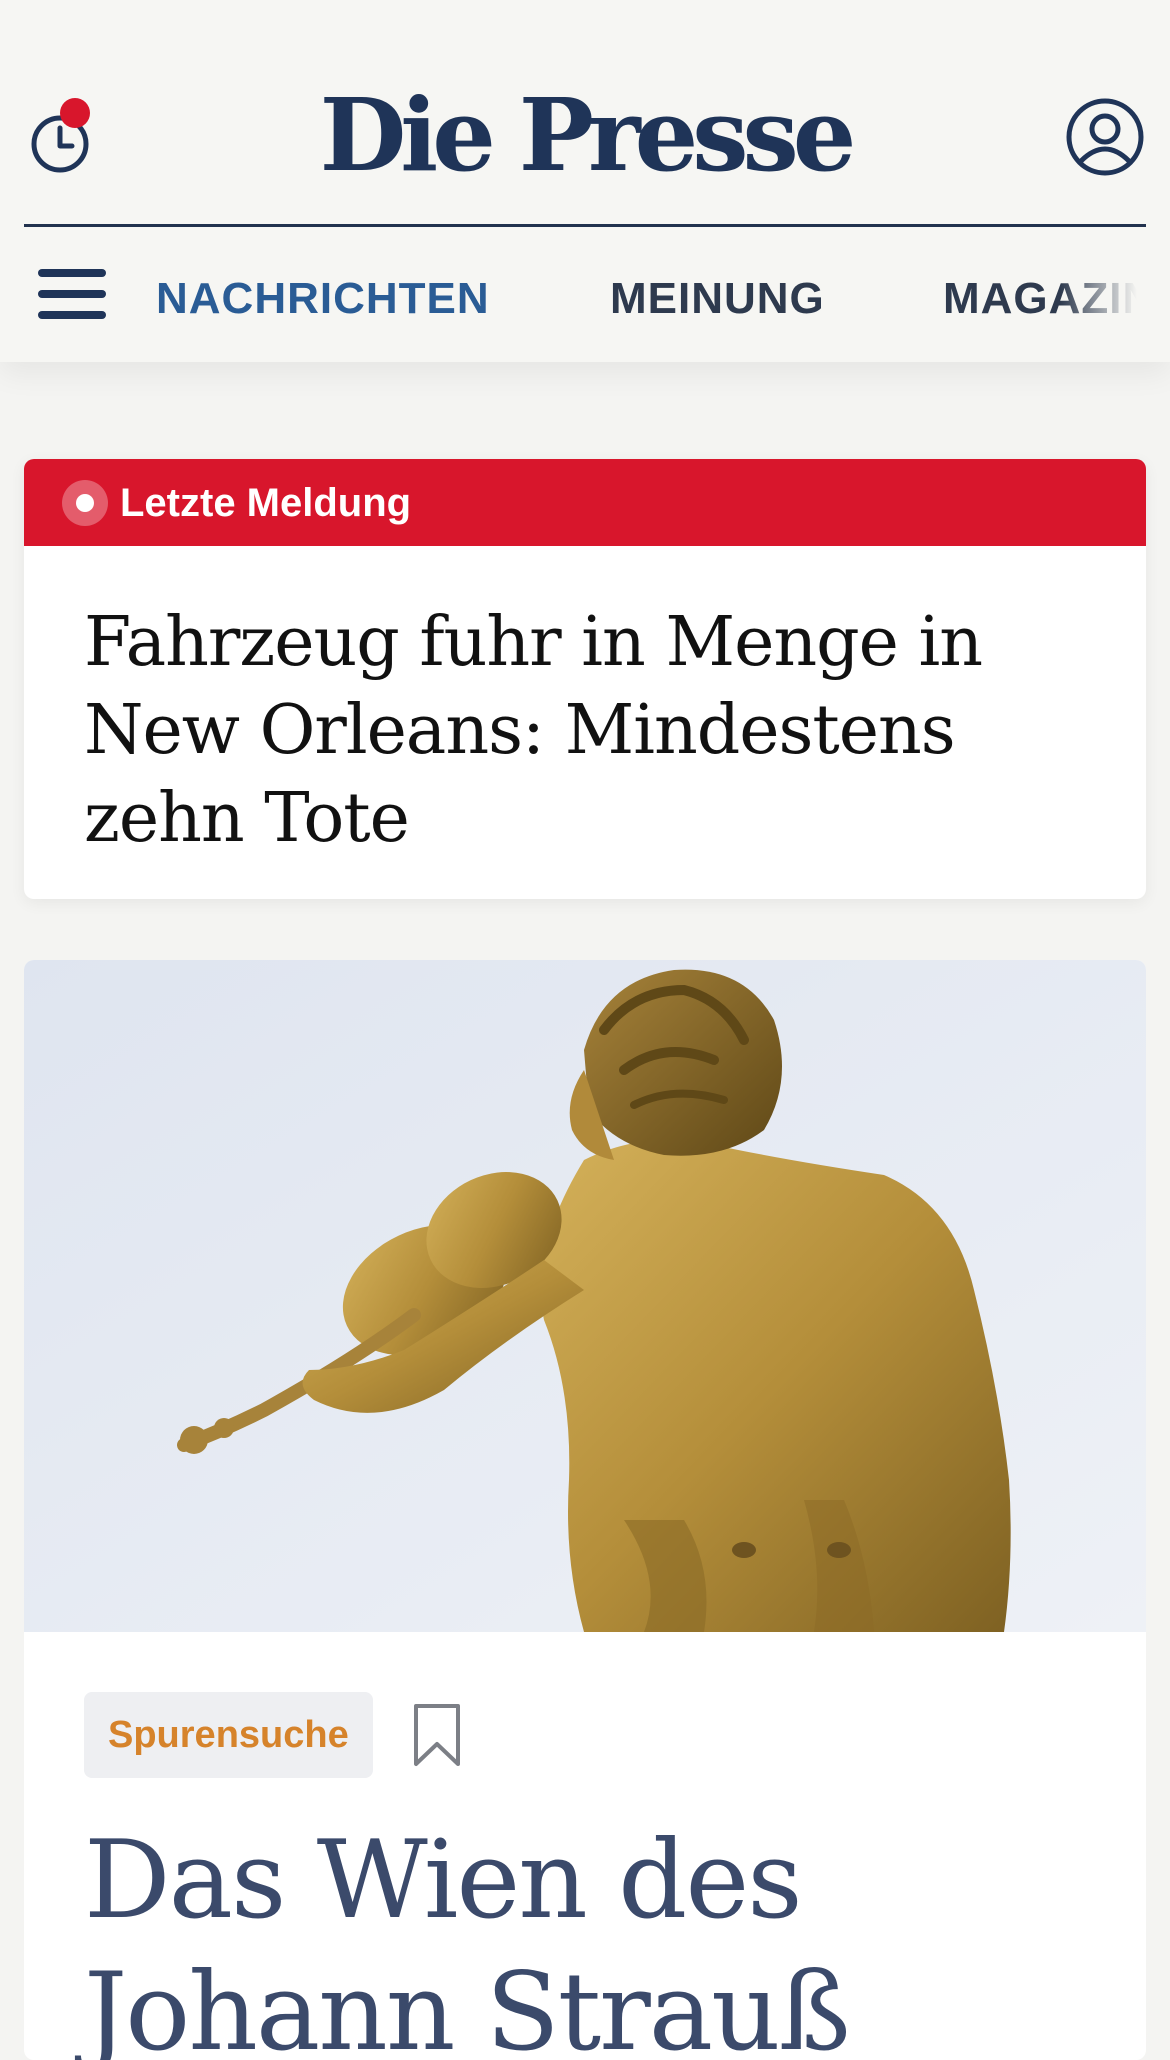  What do you see at coordinates (585, 294) in the screenshot?
I see `main-nav: NACHRICHTEN MEINUNG MAGAZIN` at bounding box center [585, 294].